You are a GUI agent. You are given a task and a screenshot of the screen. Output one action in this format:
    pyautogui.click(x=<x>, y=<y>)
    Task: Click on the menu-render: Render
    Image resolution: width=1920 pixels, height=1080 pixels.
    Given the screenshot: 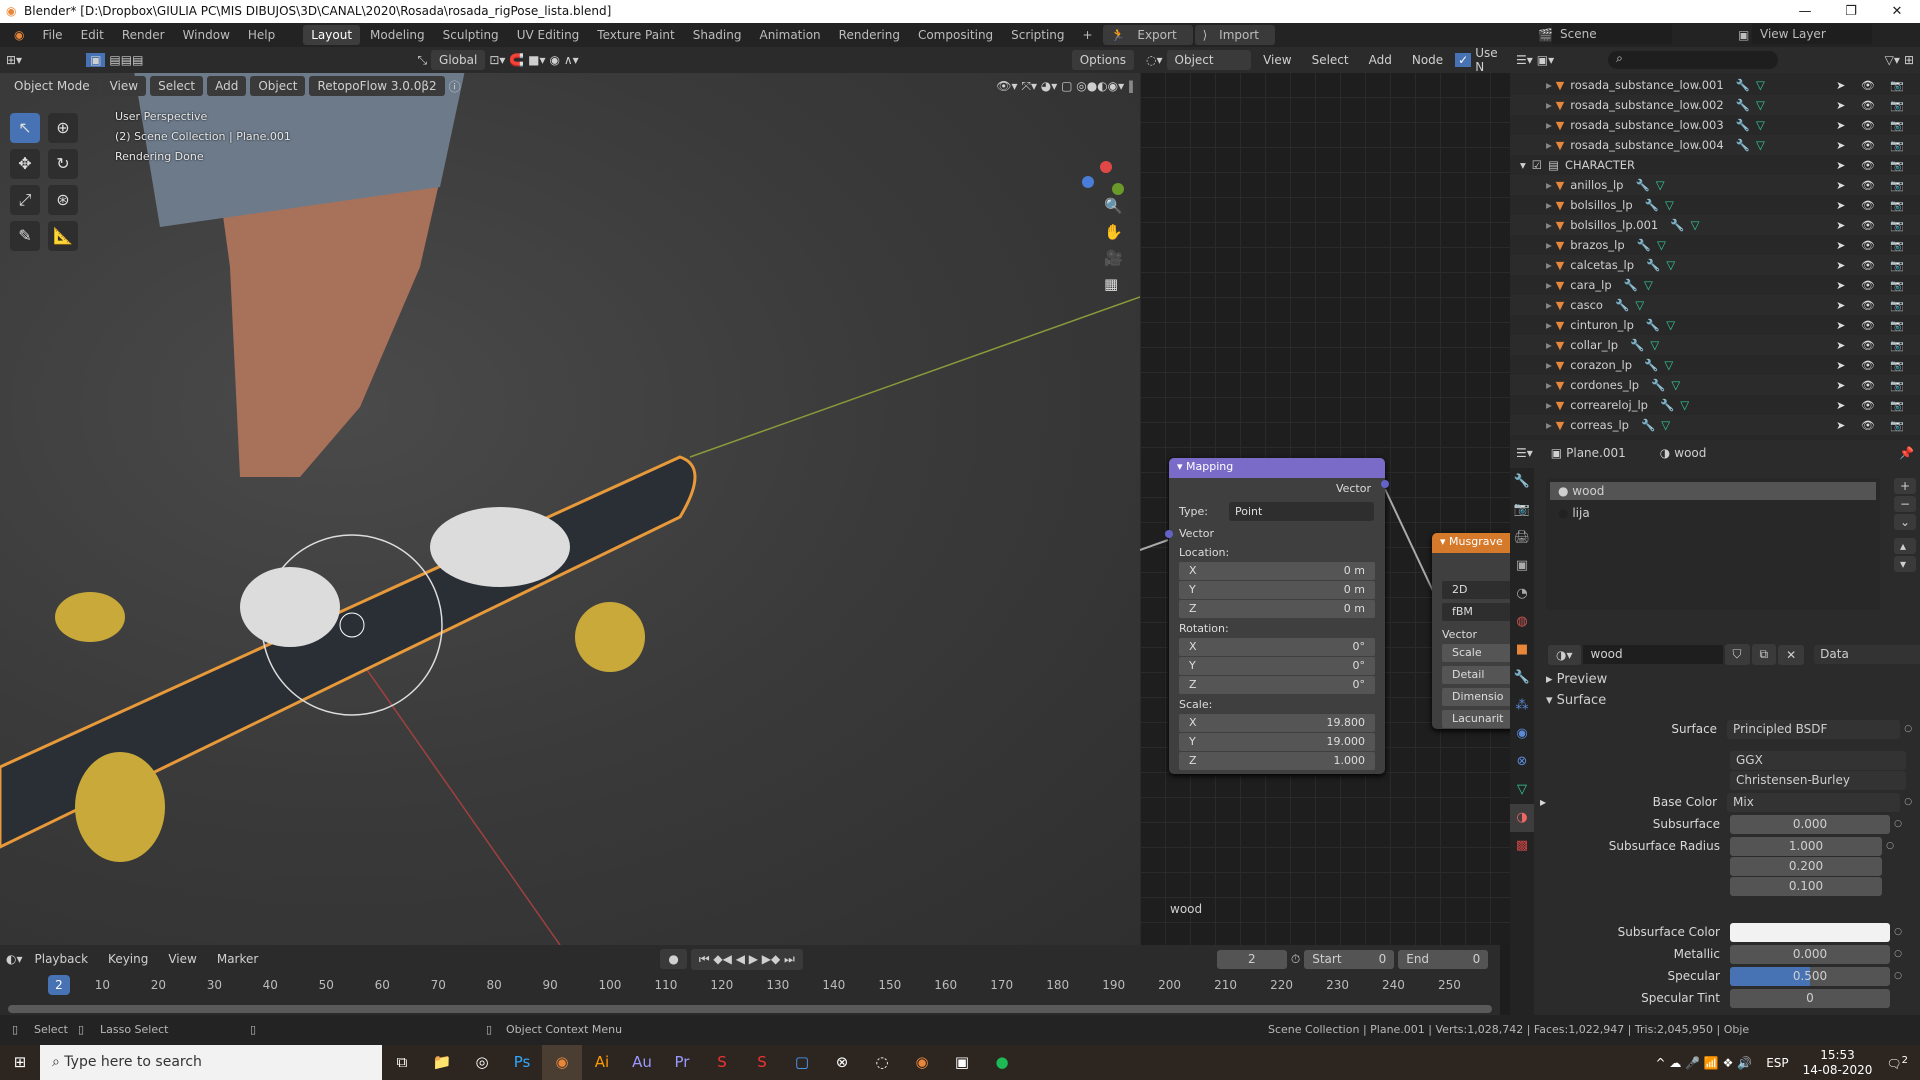 What is the action you would take?
    pyautogui.click(x=143, y=35)
    